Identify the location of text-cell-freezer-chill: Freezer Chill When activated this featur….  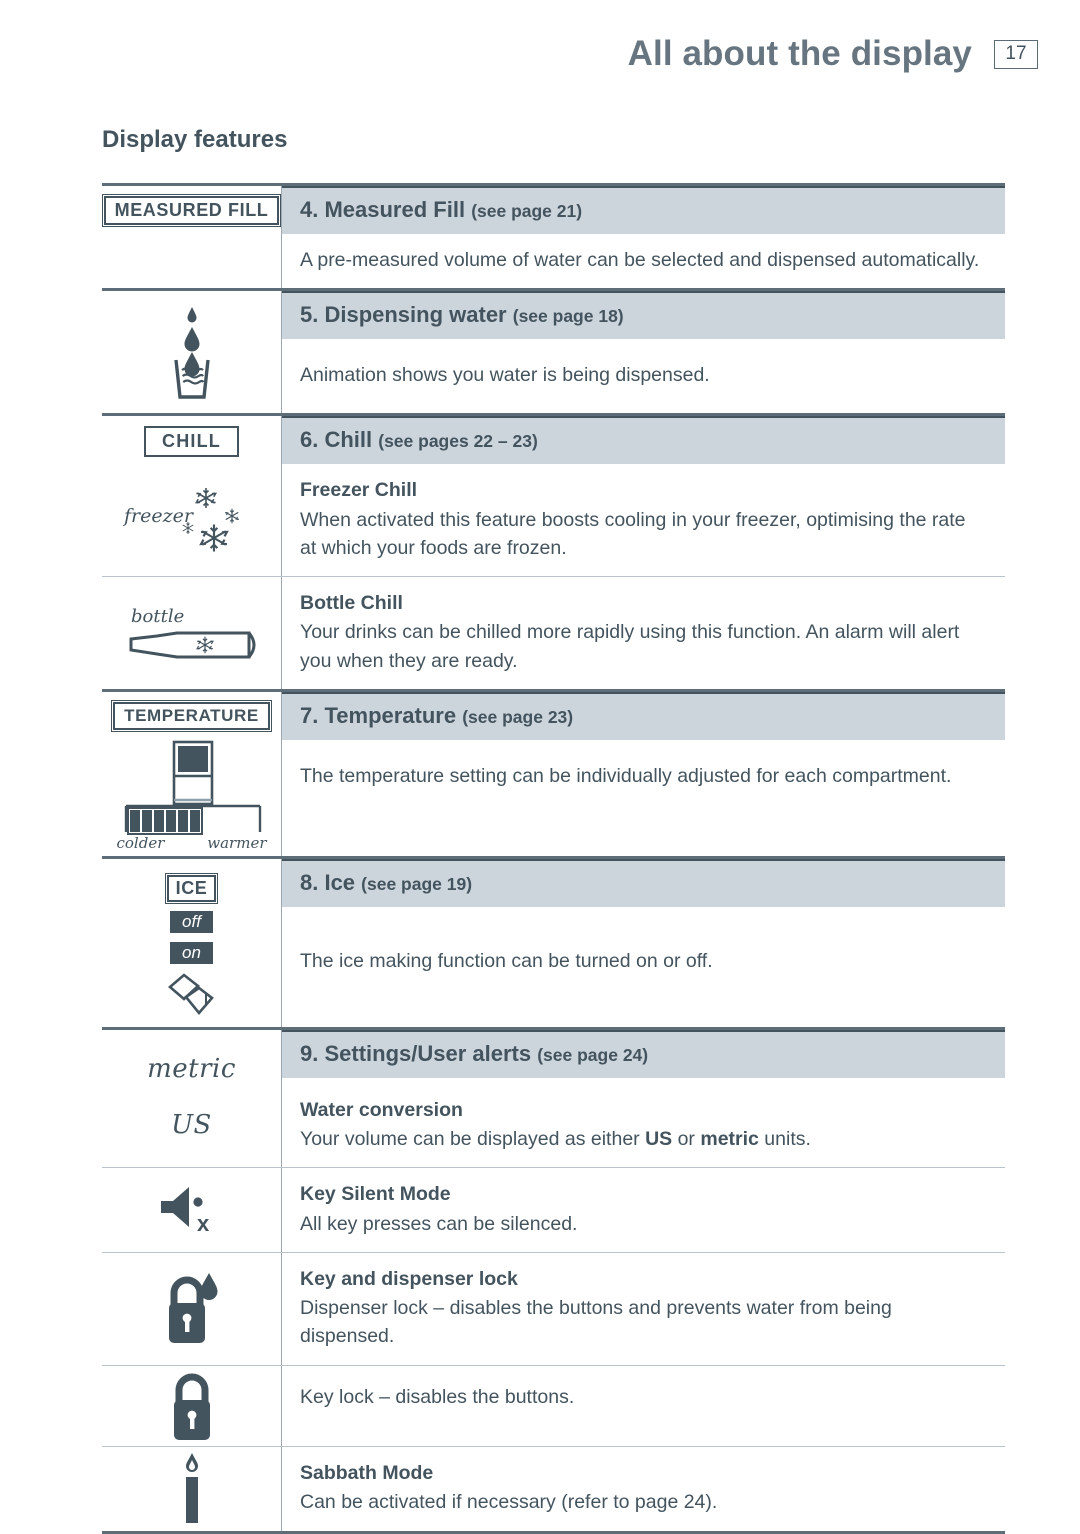
(643, 520).